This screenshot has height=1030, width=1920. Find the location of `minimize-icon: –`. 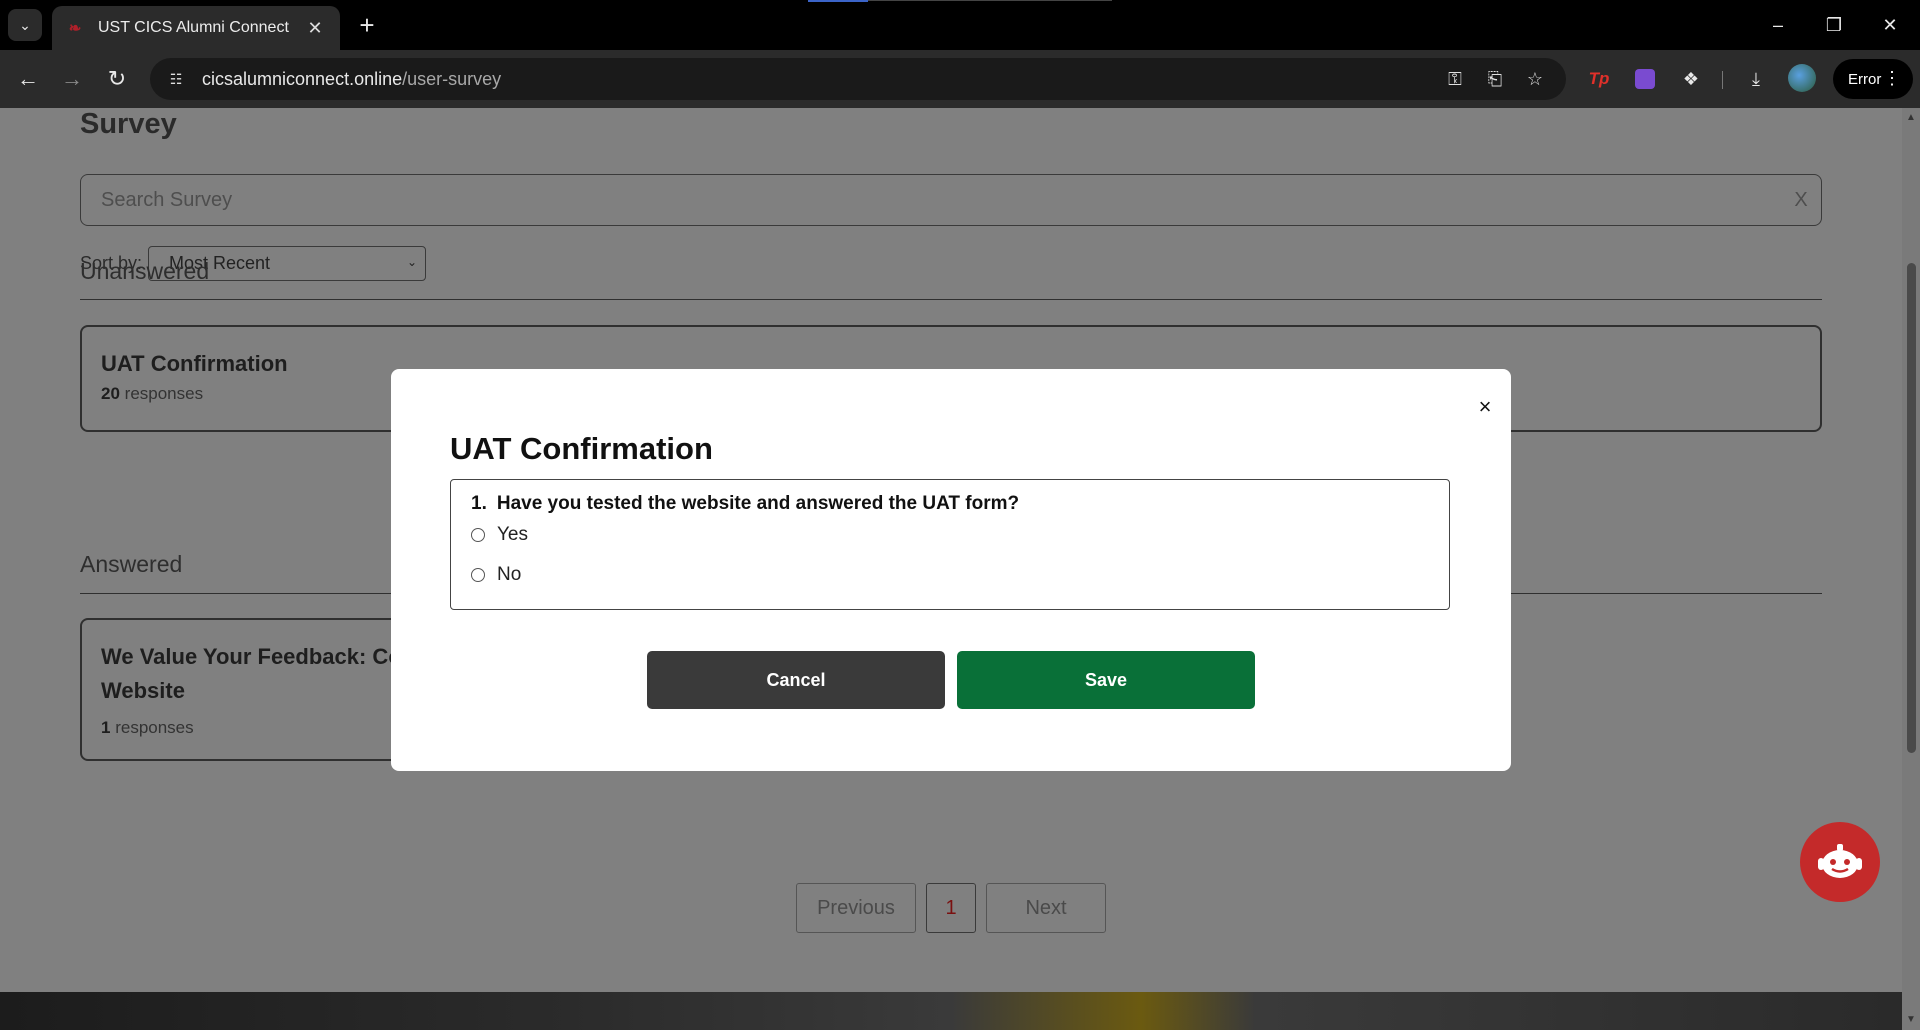

minimize-icon: – is located at coordinates (1778, 25).